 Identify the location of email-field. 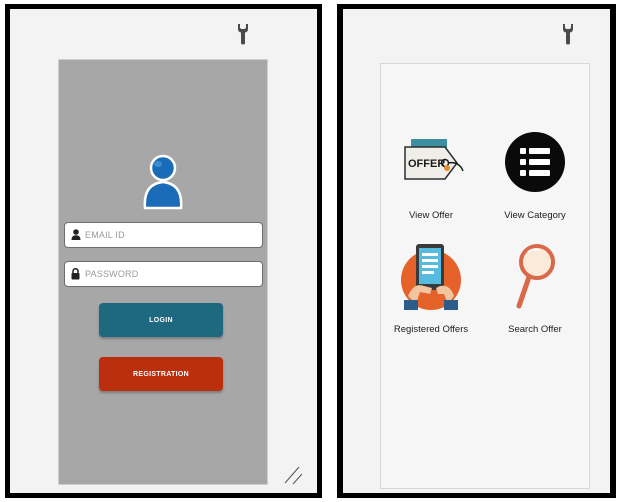
(163, 235).